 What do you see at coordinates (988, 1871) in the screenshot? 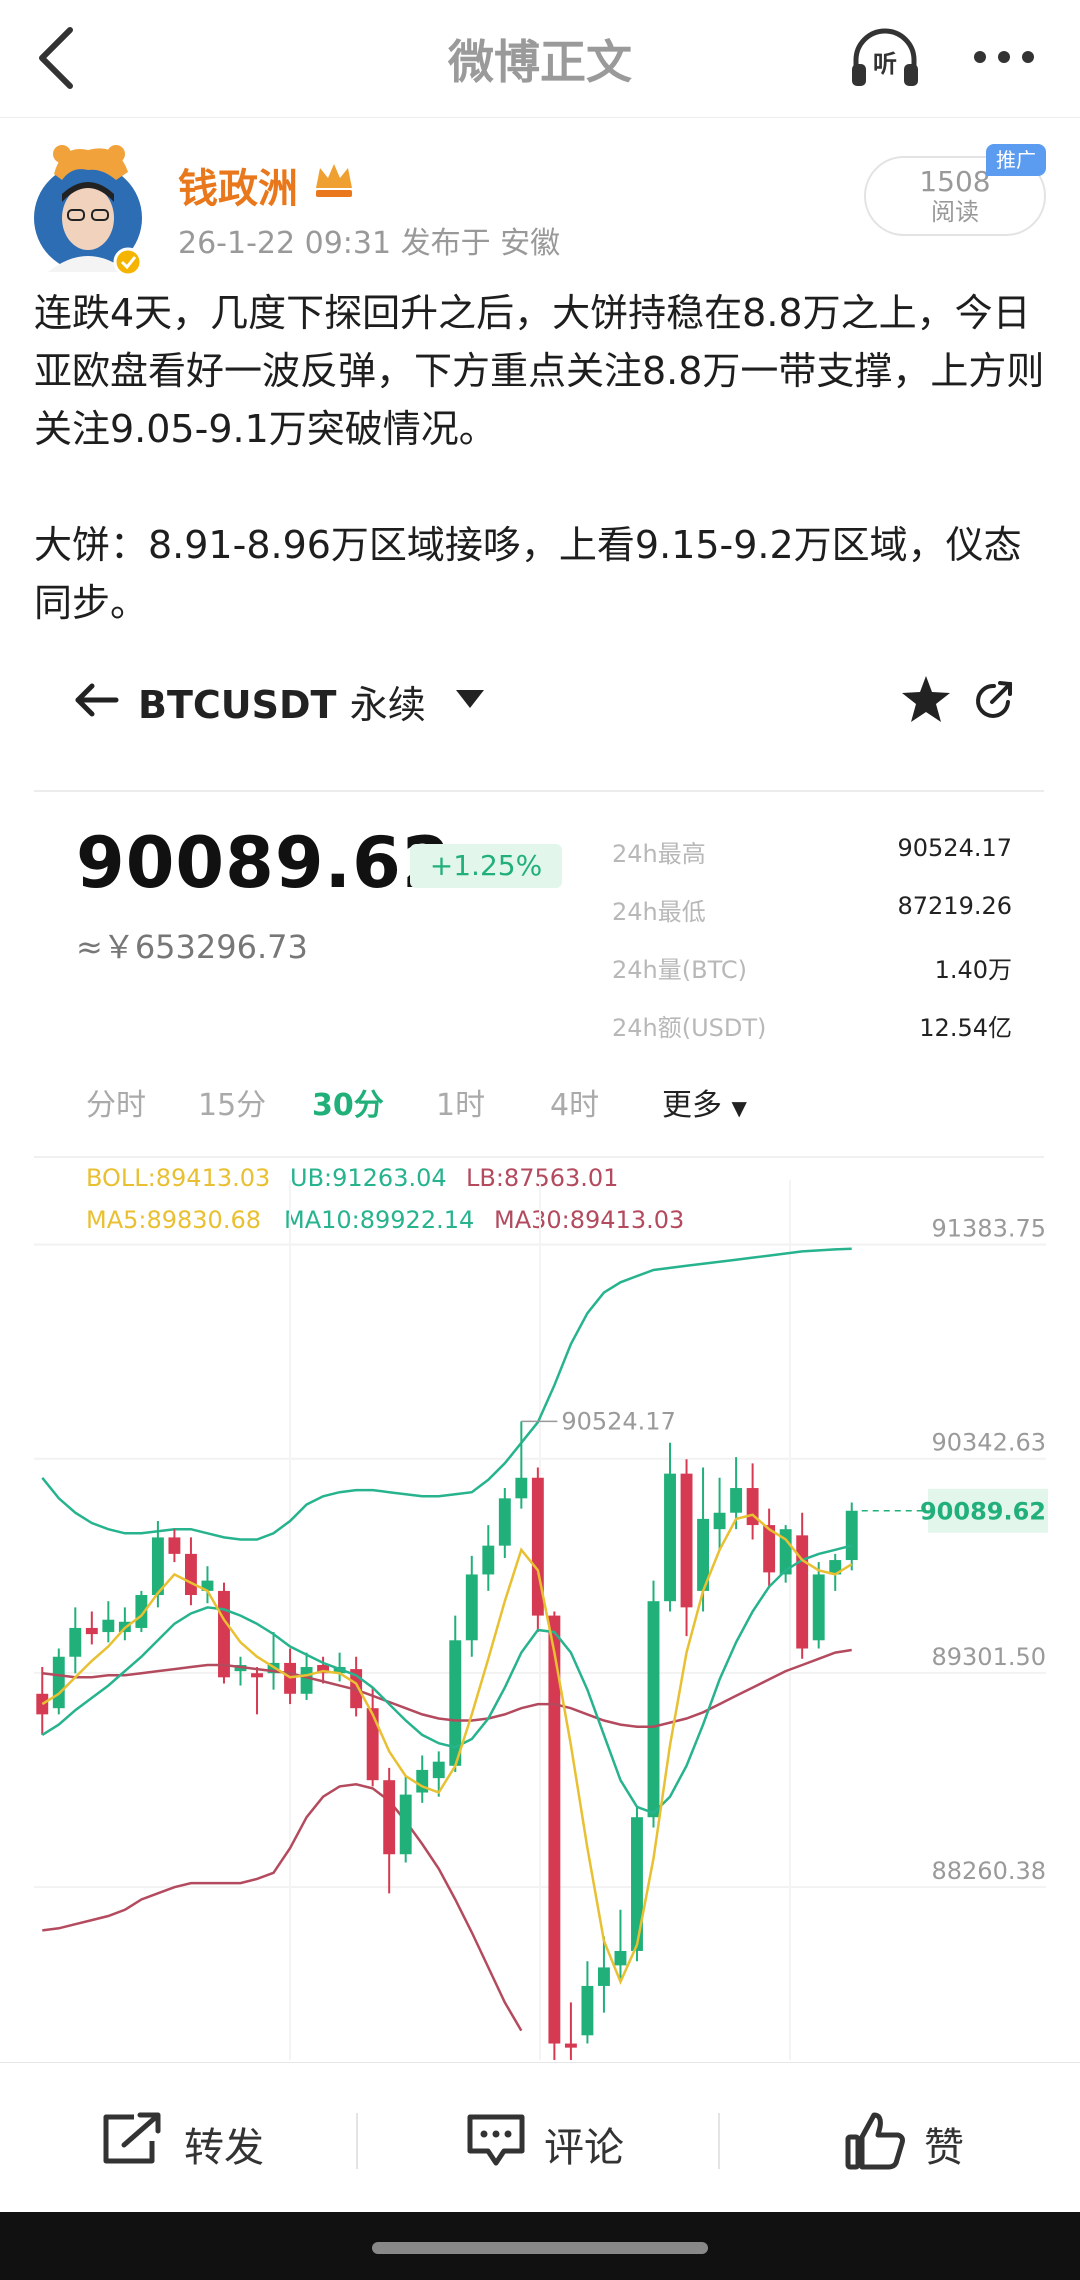
I see `y-tick-label: 88260.38` at bounding box center [988, 1871].